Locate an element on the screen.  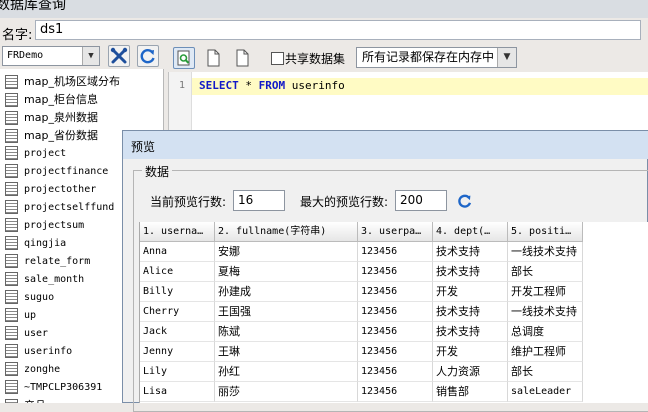
document-button is located at coordinates (243, 59).